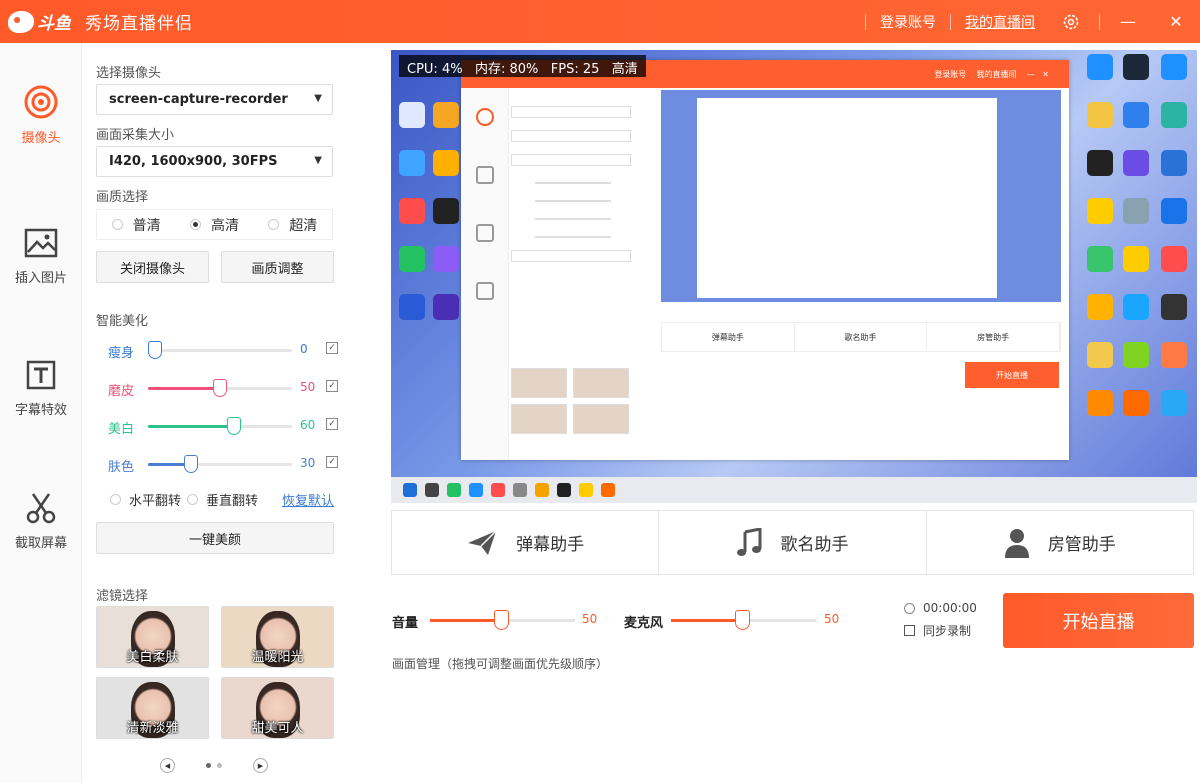 Image resolution: width=1200 pixels, height=783 pixels. I want to click on filter-name: 温暖阳光, so click(277, 655).